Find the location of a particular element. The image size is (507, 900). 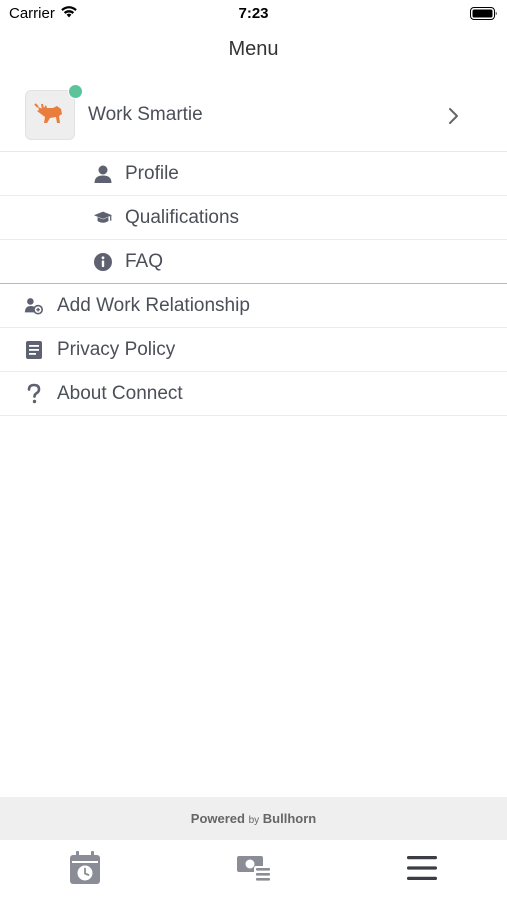

bull-logo-icon is located at coordinates (50, 115).